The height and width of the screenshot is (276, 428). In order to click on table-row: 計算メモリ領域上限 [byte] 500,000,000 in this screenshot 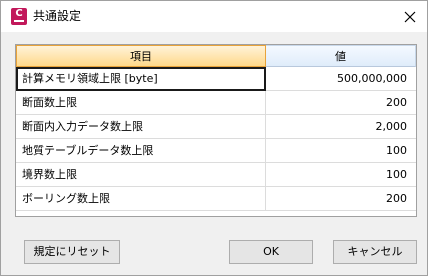, I will do `click(216, 79)`.